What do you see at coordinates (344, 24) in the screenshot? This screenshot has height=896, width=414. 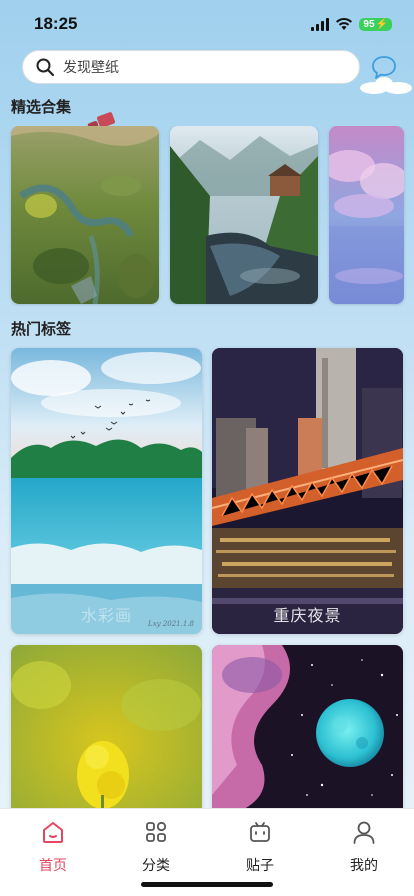 I see `wifi-icon` at bounding box center [344, 24].